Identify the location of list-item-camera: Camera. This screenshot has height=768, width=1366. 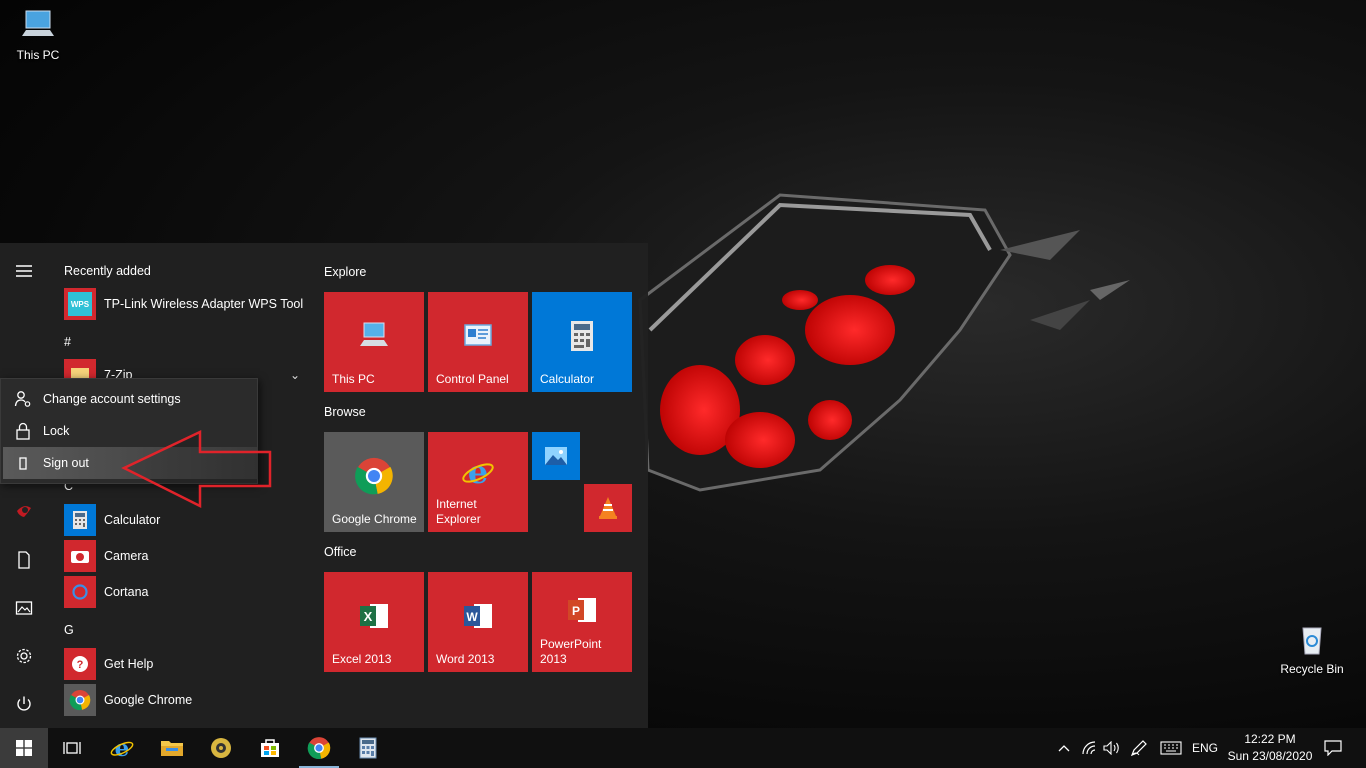
(184, 556).